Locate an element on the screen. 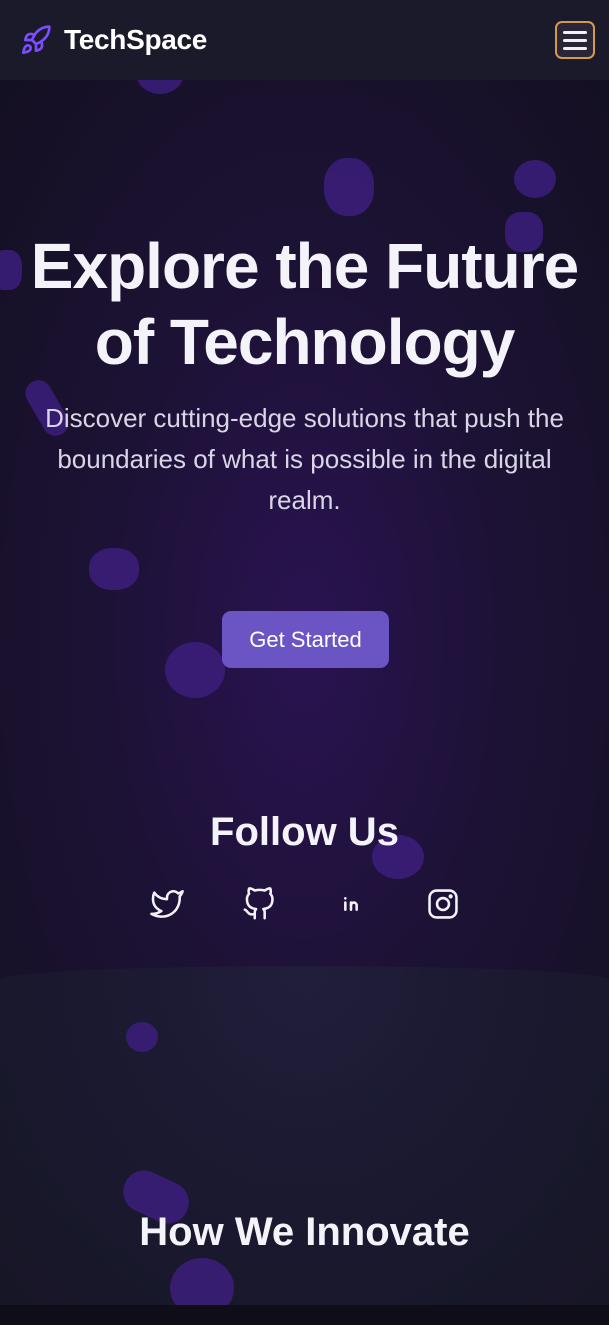 The width and height of the screenshot is (609, 1325). get-started-button: Get Started is located at coordinates (305, 639).